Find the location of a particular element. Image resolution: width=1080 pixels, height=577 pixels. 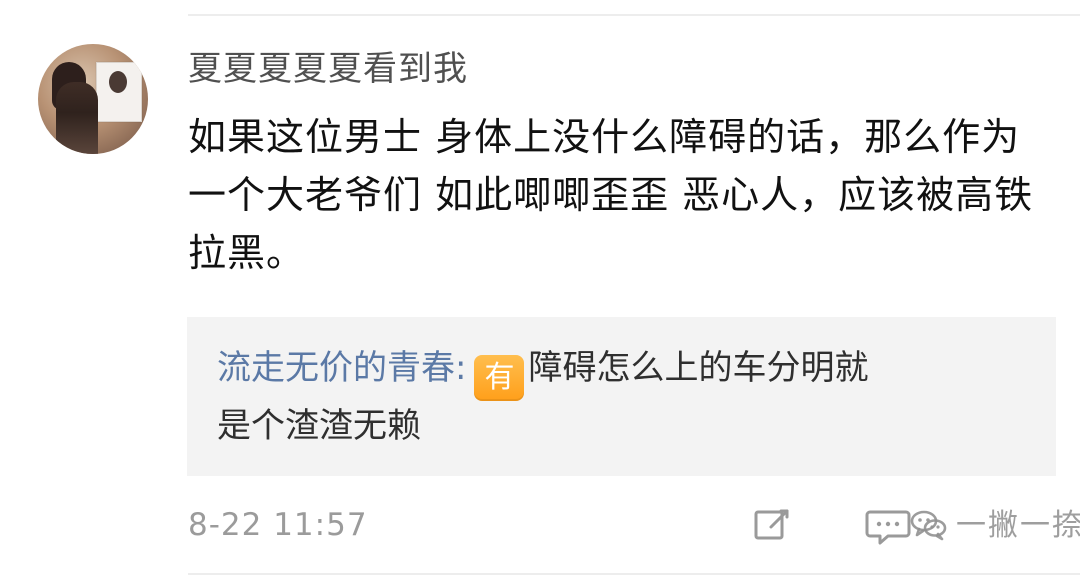

comment-icon is located at coordinates (888, 527).